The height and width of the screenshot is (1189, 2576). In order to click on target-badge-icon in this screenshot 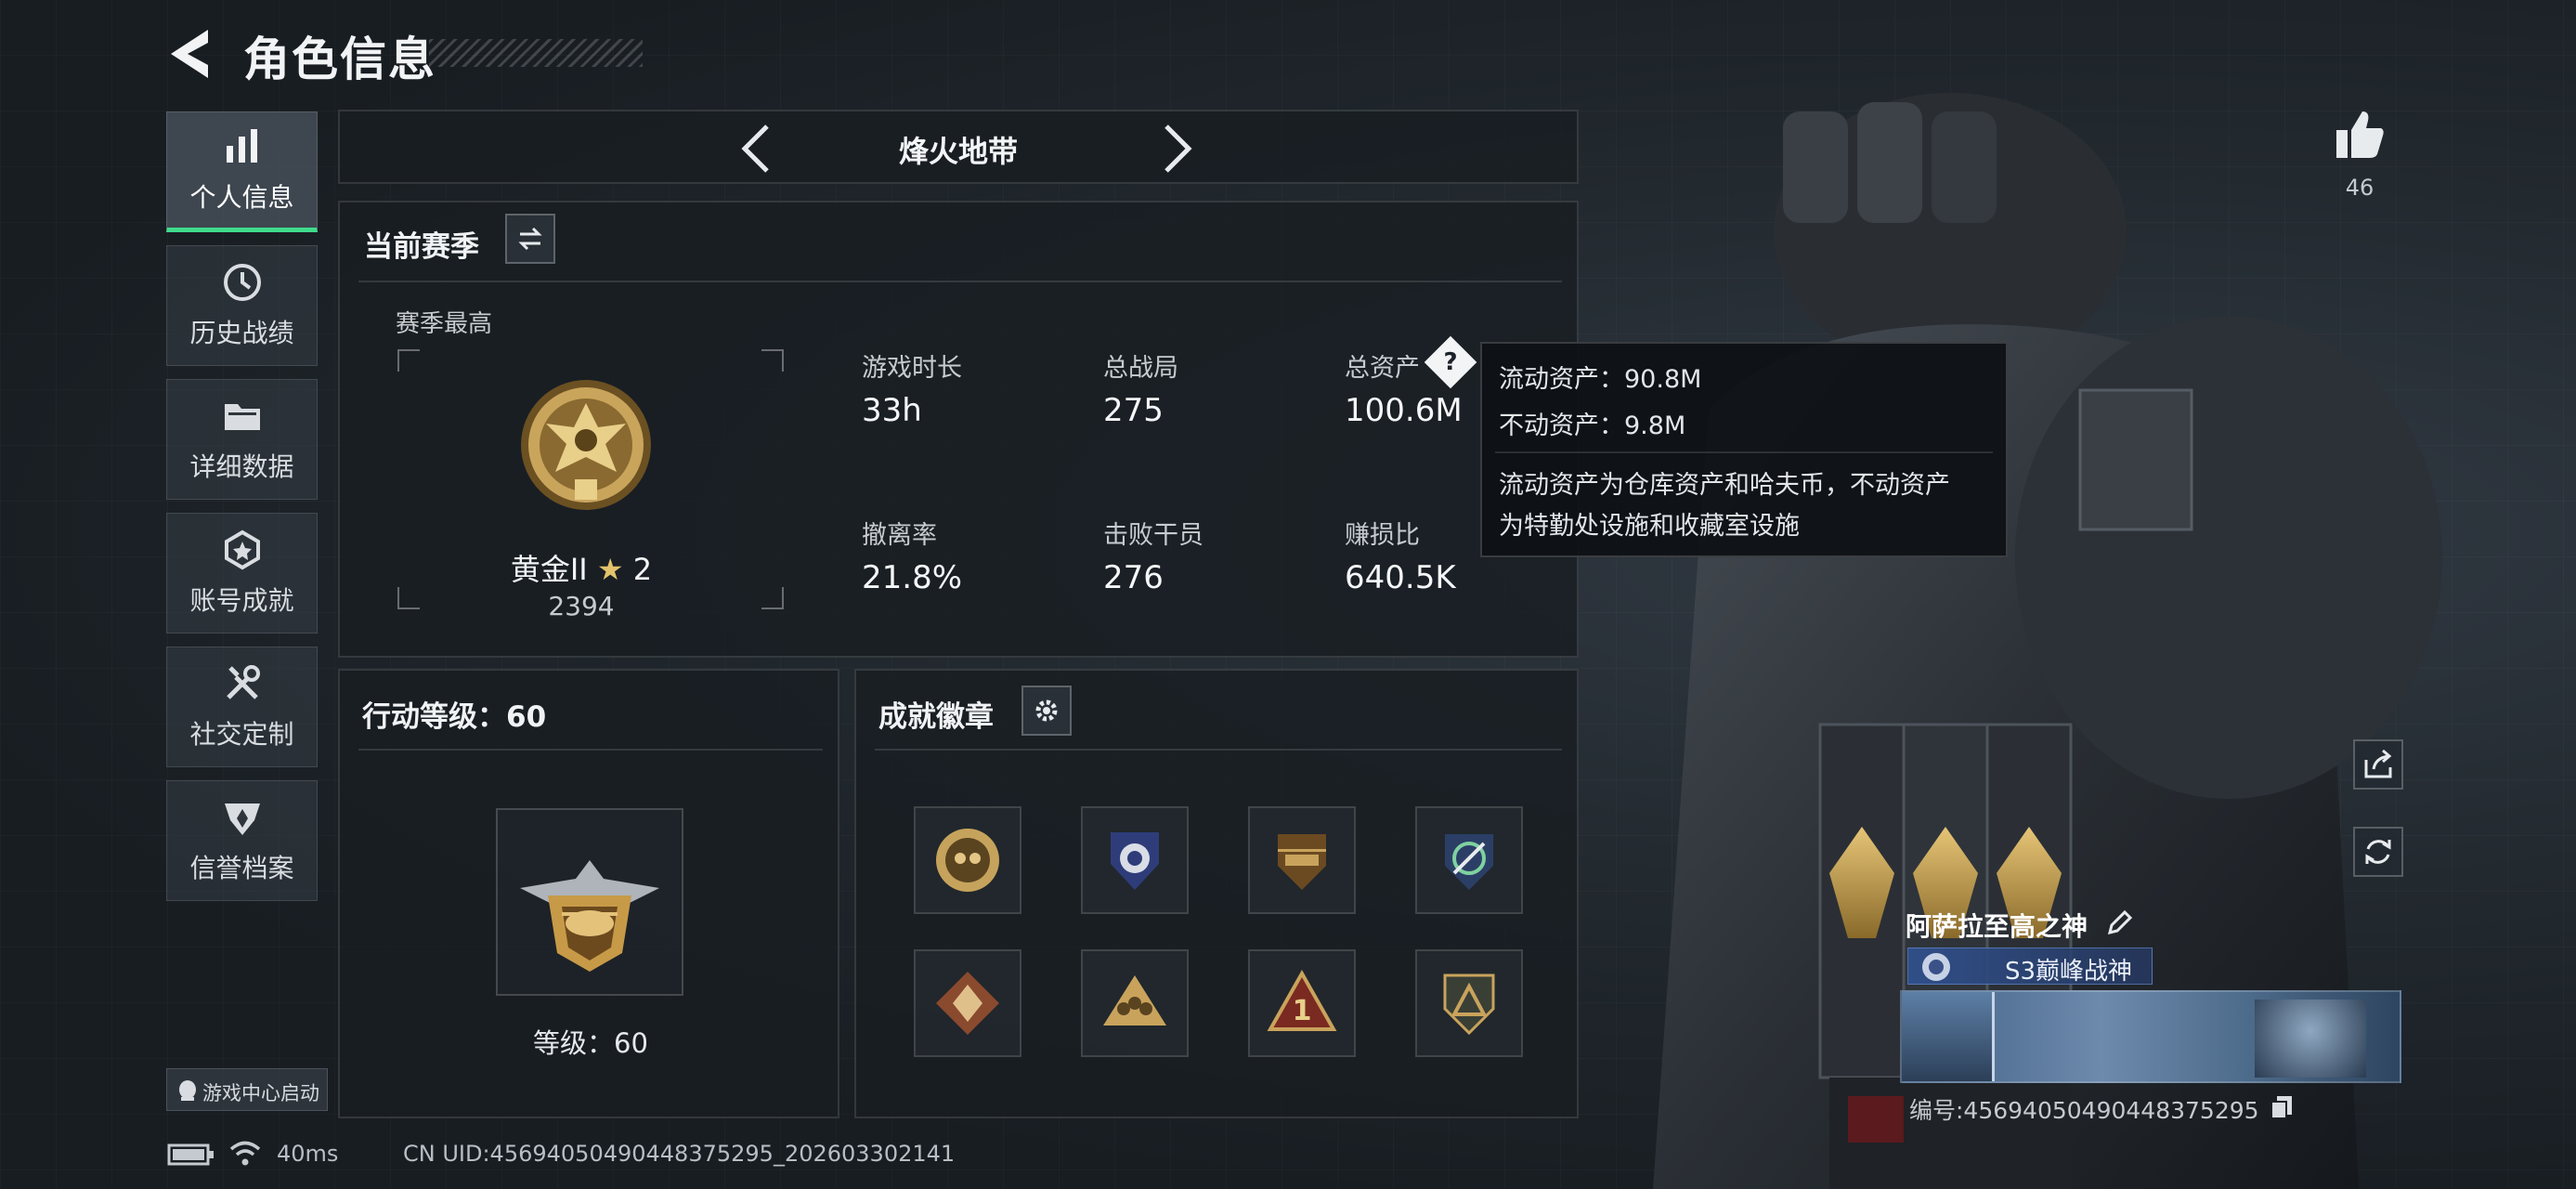, I will do `click(1469, 862)`.